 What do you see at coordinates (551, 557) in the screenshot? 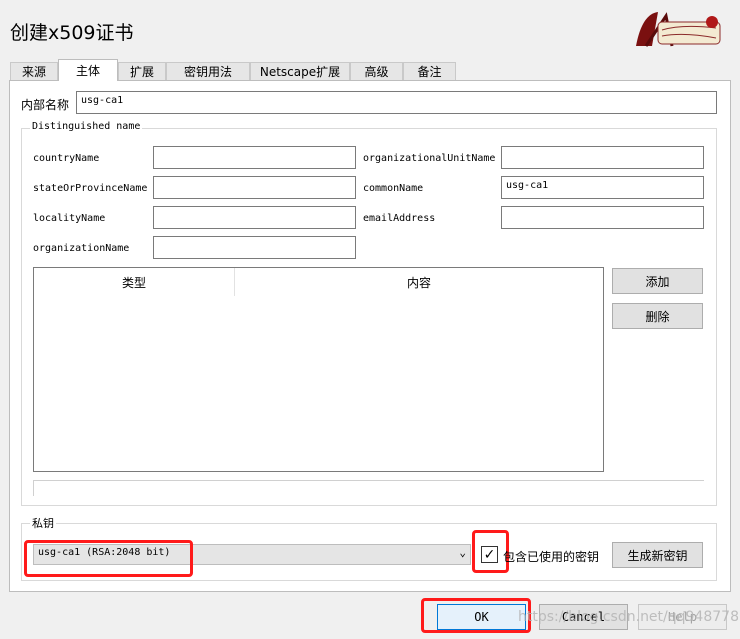
I see `include-used-label: 包含已使用的密钥` at bounding box center [551, 557].